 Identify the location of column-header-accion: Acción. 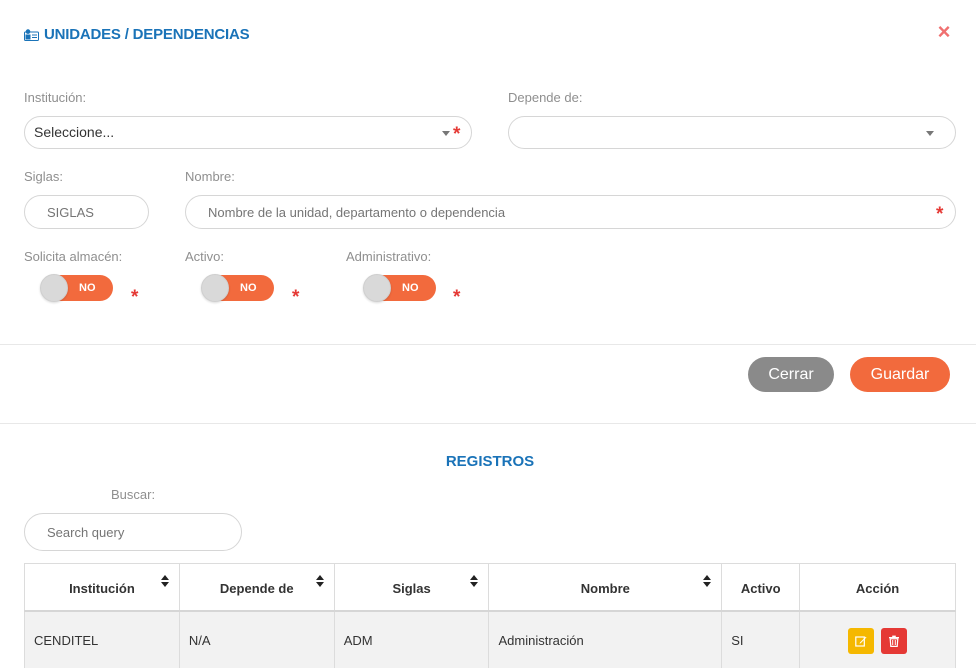
(877, 587).